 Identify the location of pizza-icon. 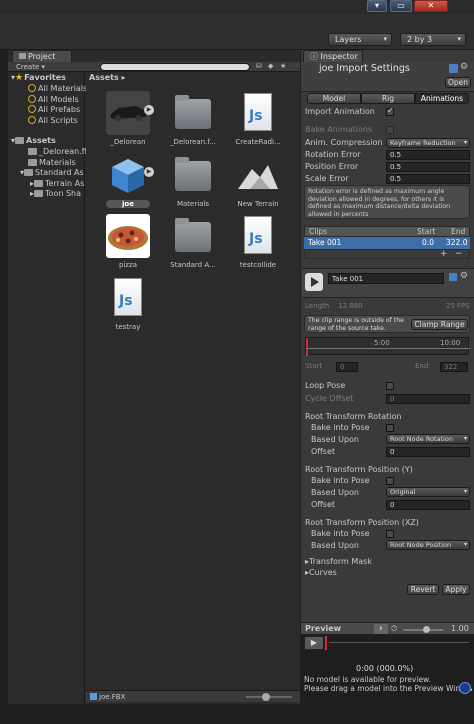
(128, 238).